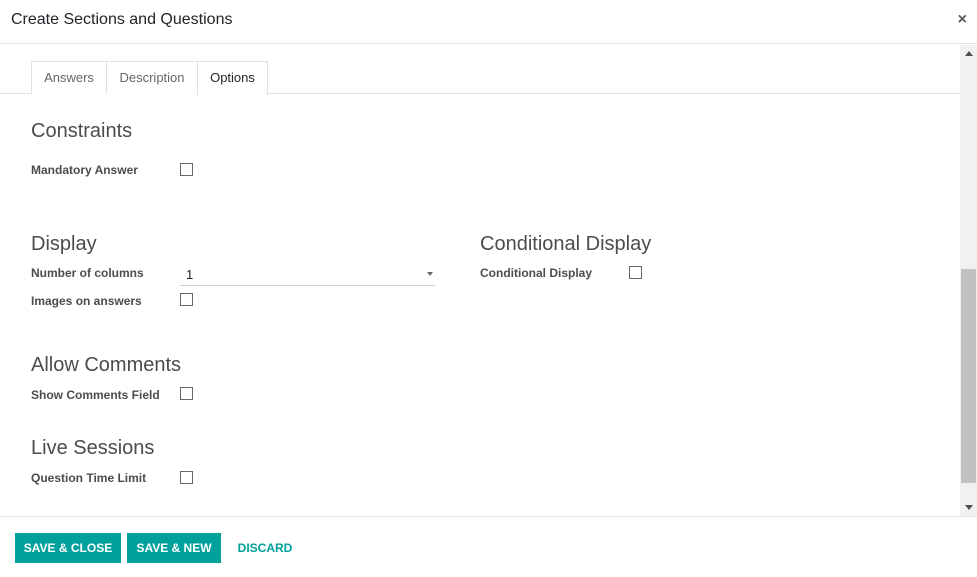 This screenshot has width=977, height=577. I want to click on dialog-footer: SAVE & CLOSE SAVE & NEW DISCARD, so click(488, 546).